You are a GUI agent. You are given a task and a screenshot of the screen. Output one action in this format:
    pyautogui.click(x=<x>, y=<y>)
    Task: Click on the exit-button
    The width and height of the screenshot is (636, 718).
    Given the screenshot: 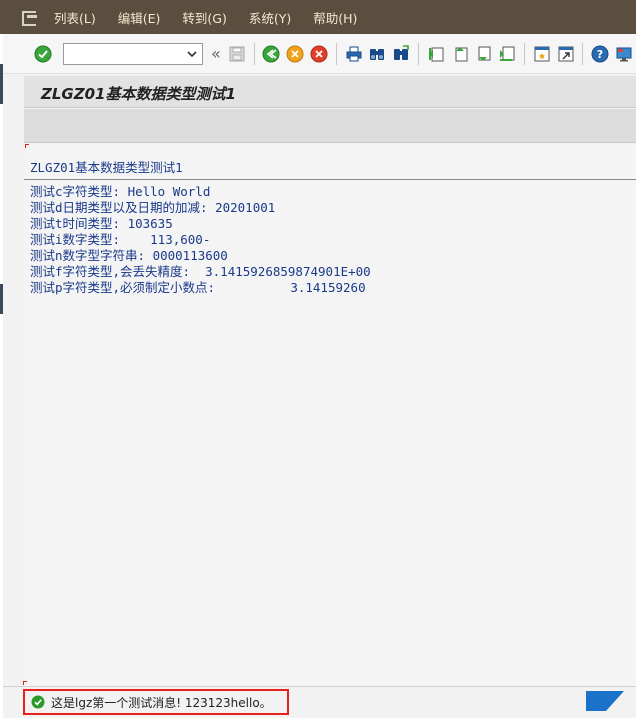 What is the action you would take?
    pyautogui.click(x=295, y=54)
    